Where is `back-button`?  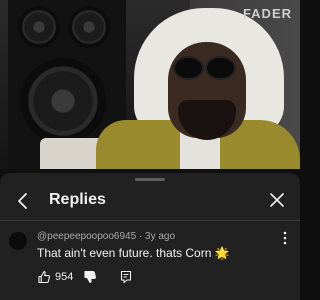
back-button is located at coordinates (23, 201).